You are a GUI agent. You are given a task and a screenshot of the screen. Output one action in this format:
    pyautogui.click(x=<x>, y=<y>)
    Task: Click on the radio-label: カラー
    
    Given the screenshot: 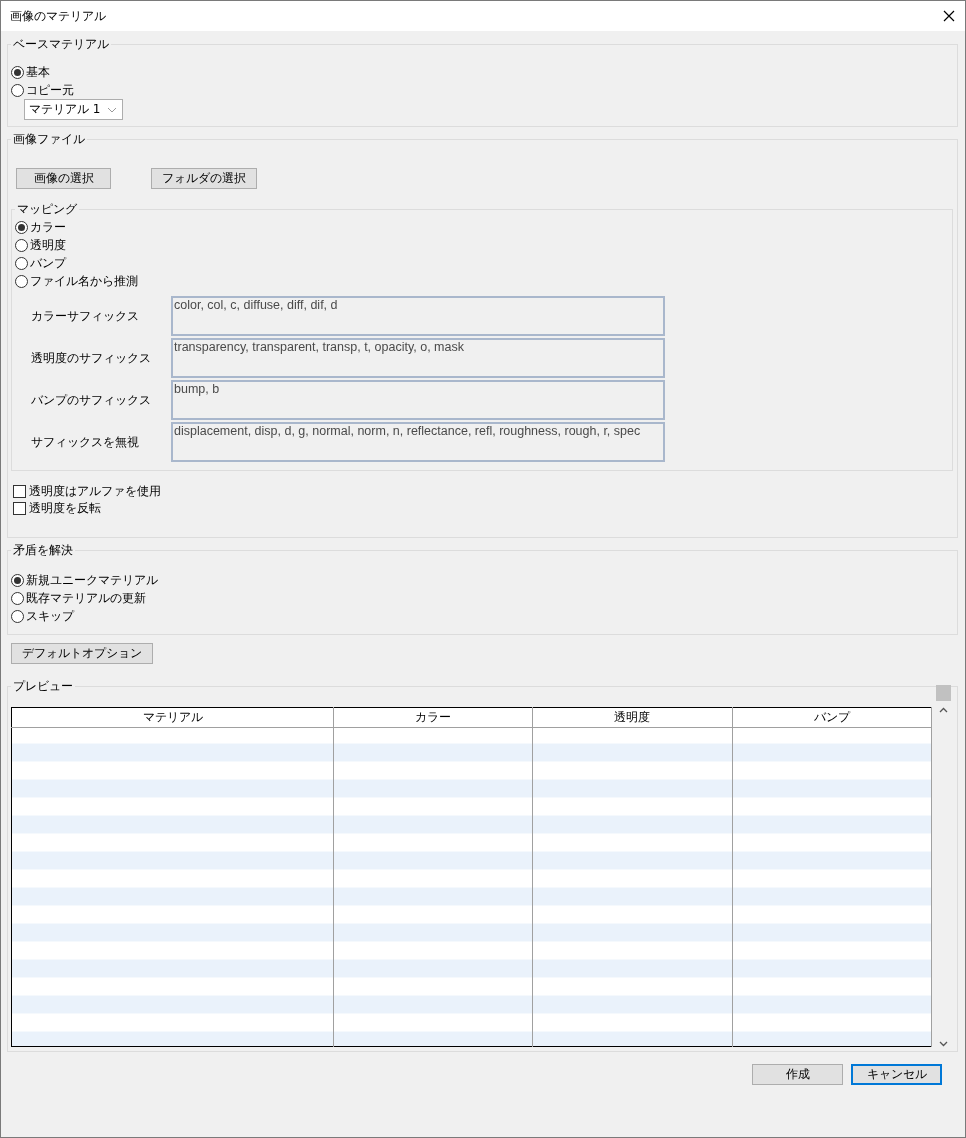 What is the action you would take?
    pyautogui.click(x=48, y=227)
    